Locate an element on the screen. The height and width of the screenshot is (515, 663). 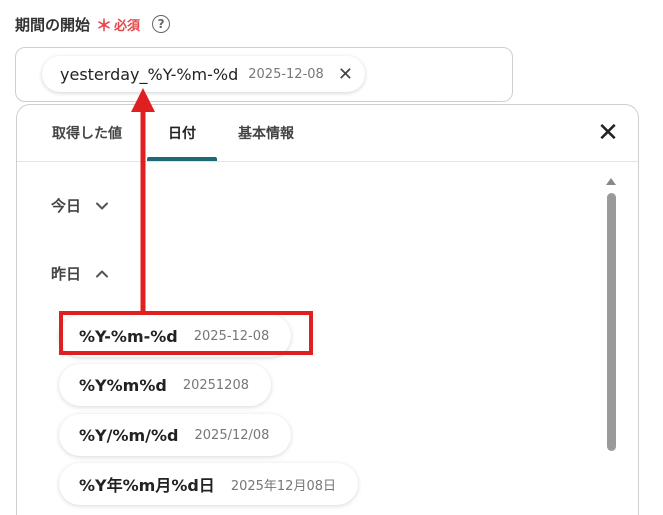
option-format: %Y年%m月%d日 is located at coordinates (147, 485).